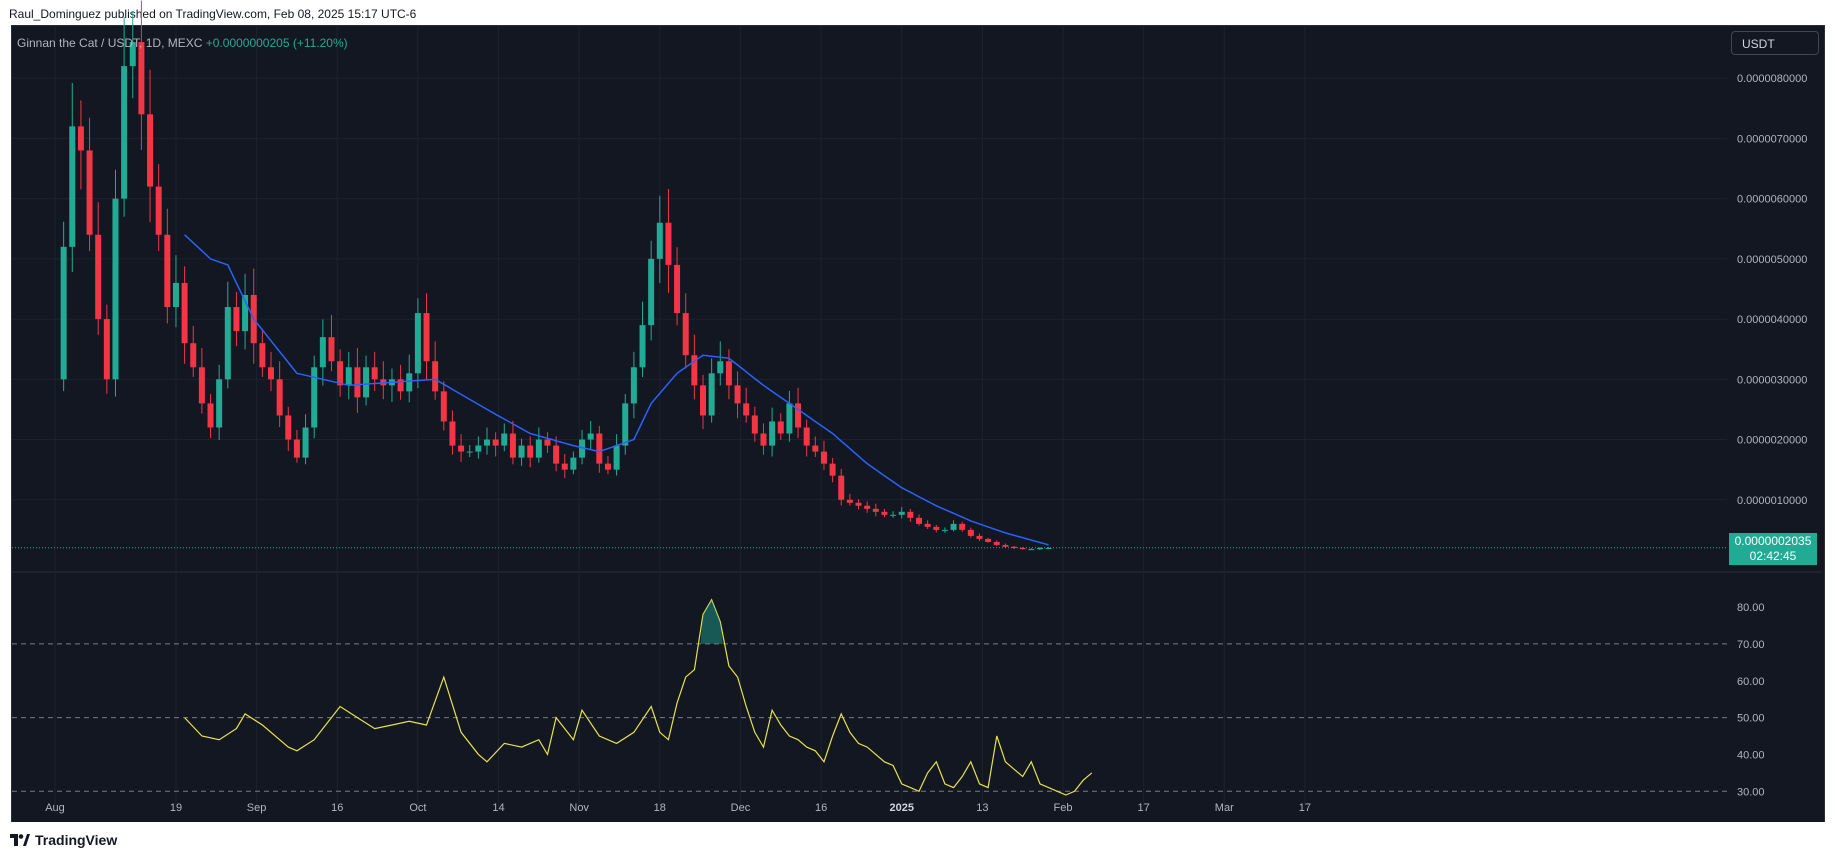 The height and width of the screenshot is (857, 1835). Describe the element at coordinates (76, 840) in the screenshot. I see `brand-name: TradingView` at that location.